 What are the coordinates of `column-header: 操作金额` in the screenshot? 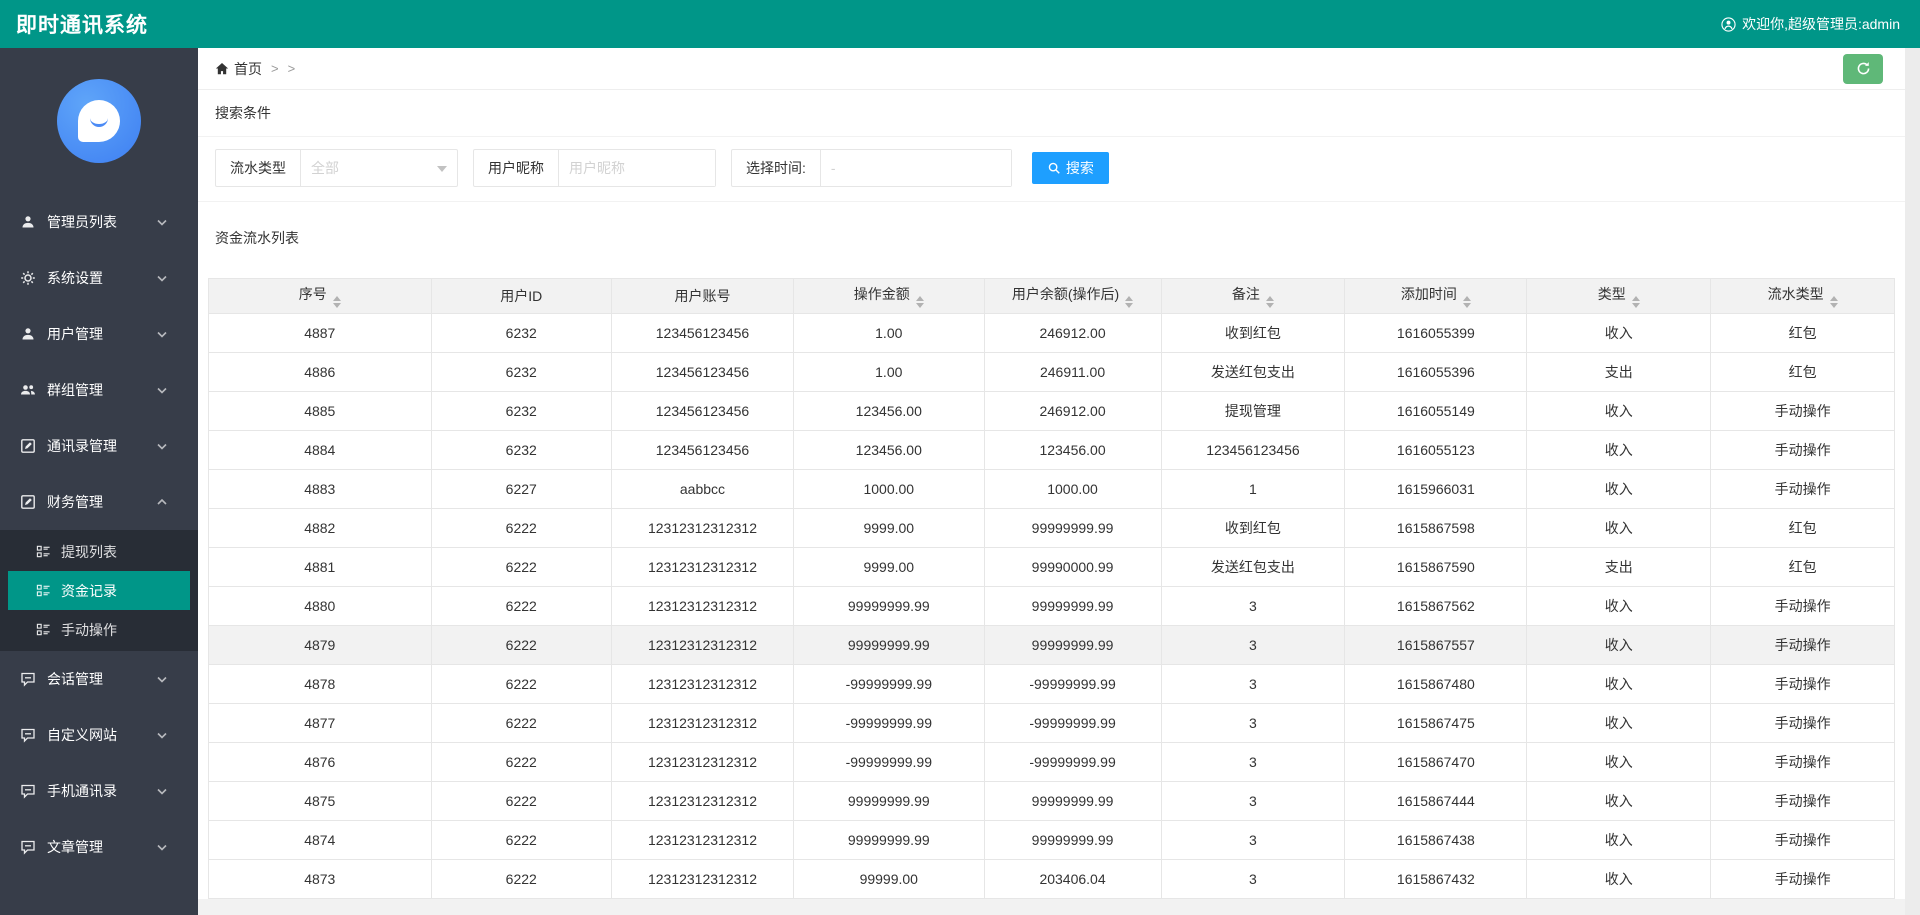 It's located at (889, 296).